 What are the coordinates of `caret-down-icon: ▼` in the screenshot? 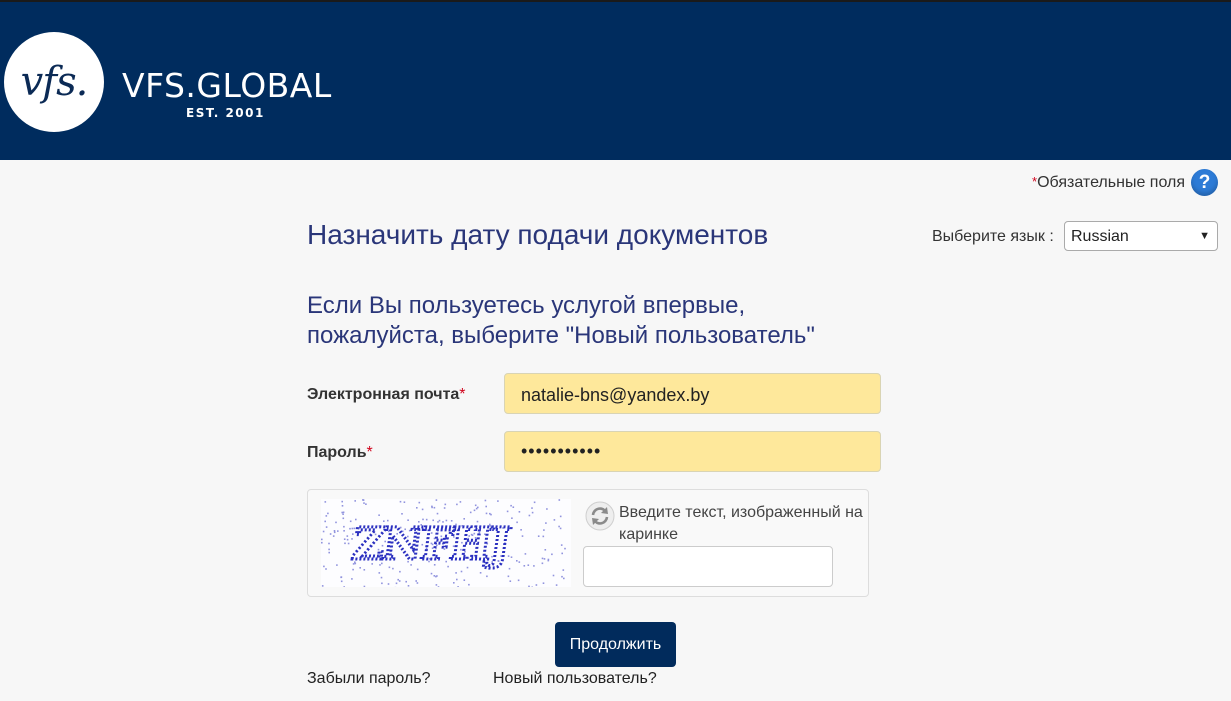 It's located at (1204, 236).